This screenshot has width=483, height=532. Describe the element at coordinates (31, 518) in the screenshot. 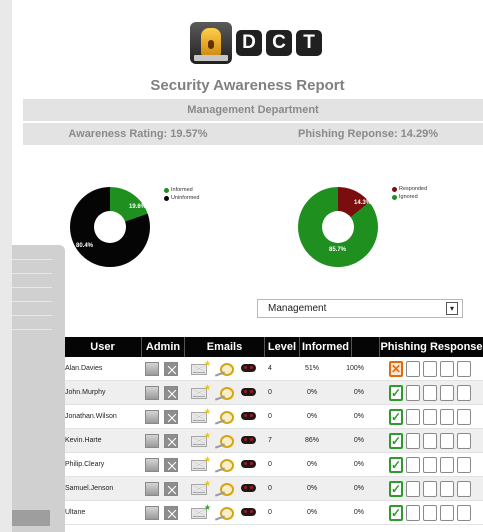

I see `side-panel-button` at that location.